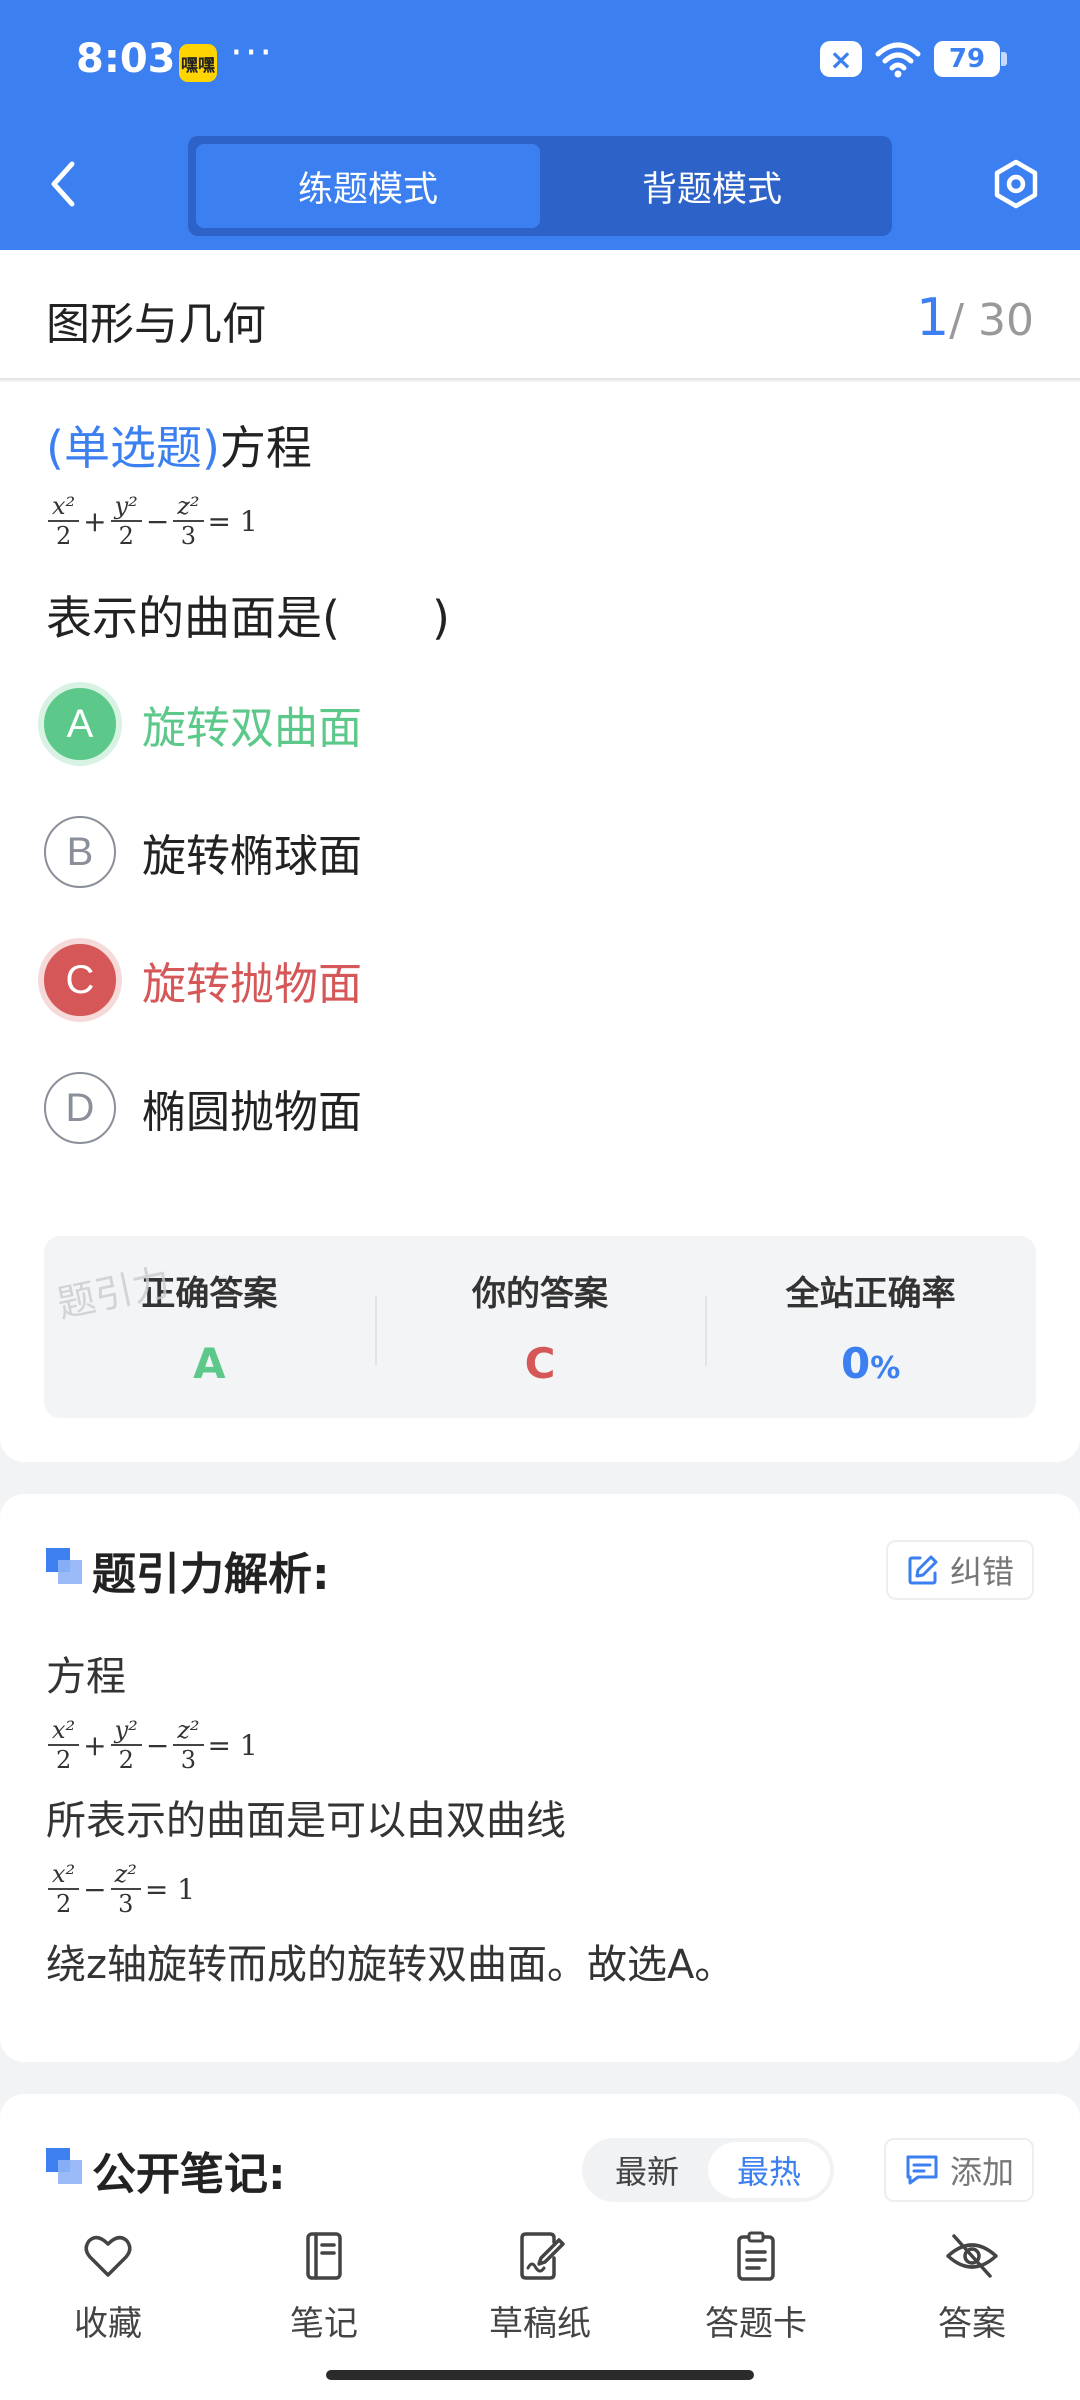  Describe the element at coordinates (86, 1677) in the screenshot. I see `analysis-line: 方程` at that location.